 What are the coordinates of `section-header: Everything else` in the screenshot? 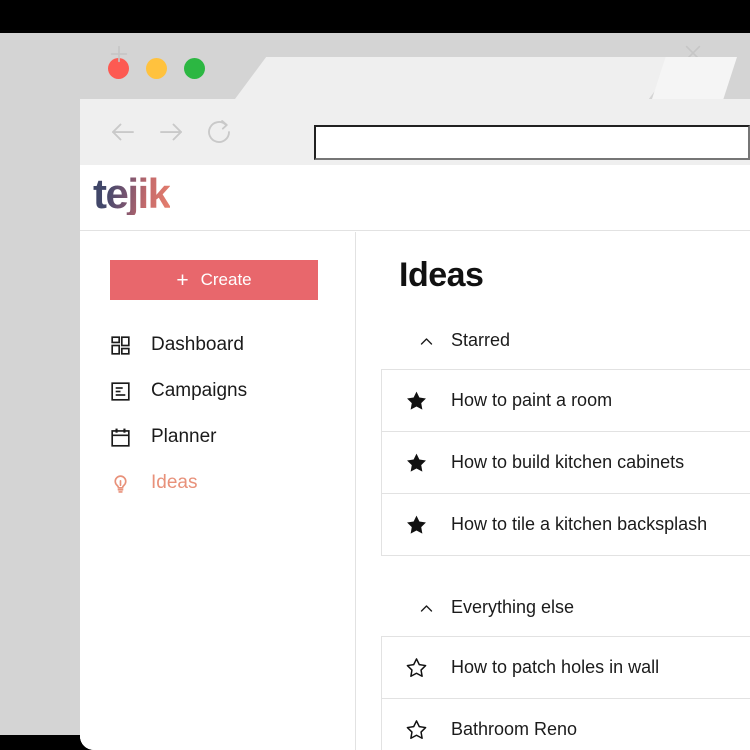 It's located at (553, 607).